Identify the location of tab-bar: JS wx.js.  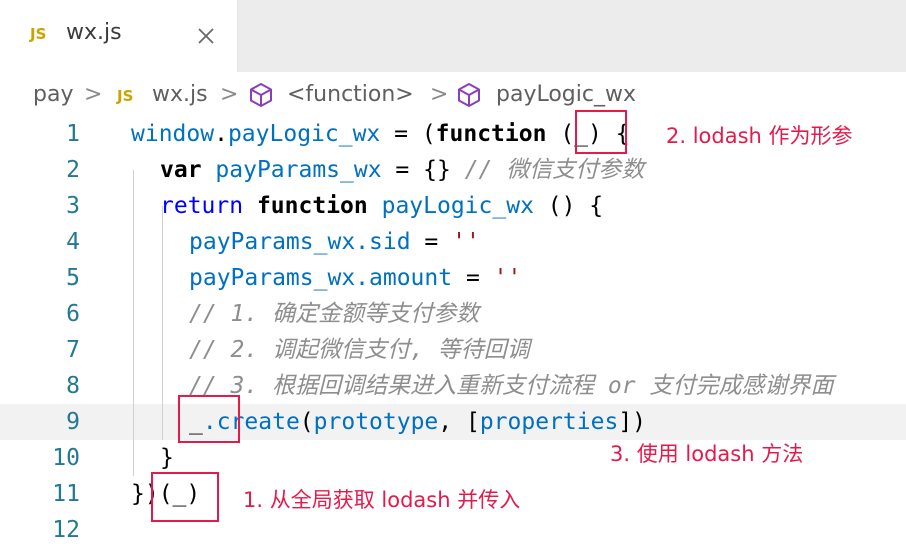
(453, 36).